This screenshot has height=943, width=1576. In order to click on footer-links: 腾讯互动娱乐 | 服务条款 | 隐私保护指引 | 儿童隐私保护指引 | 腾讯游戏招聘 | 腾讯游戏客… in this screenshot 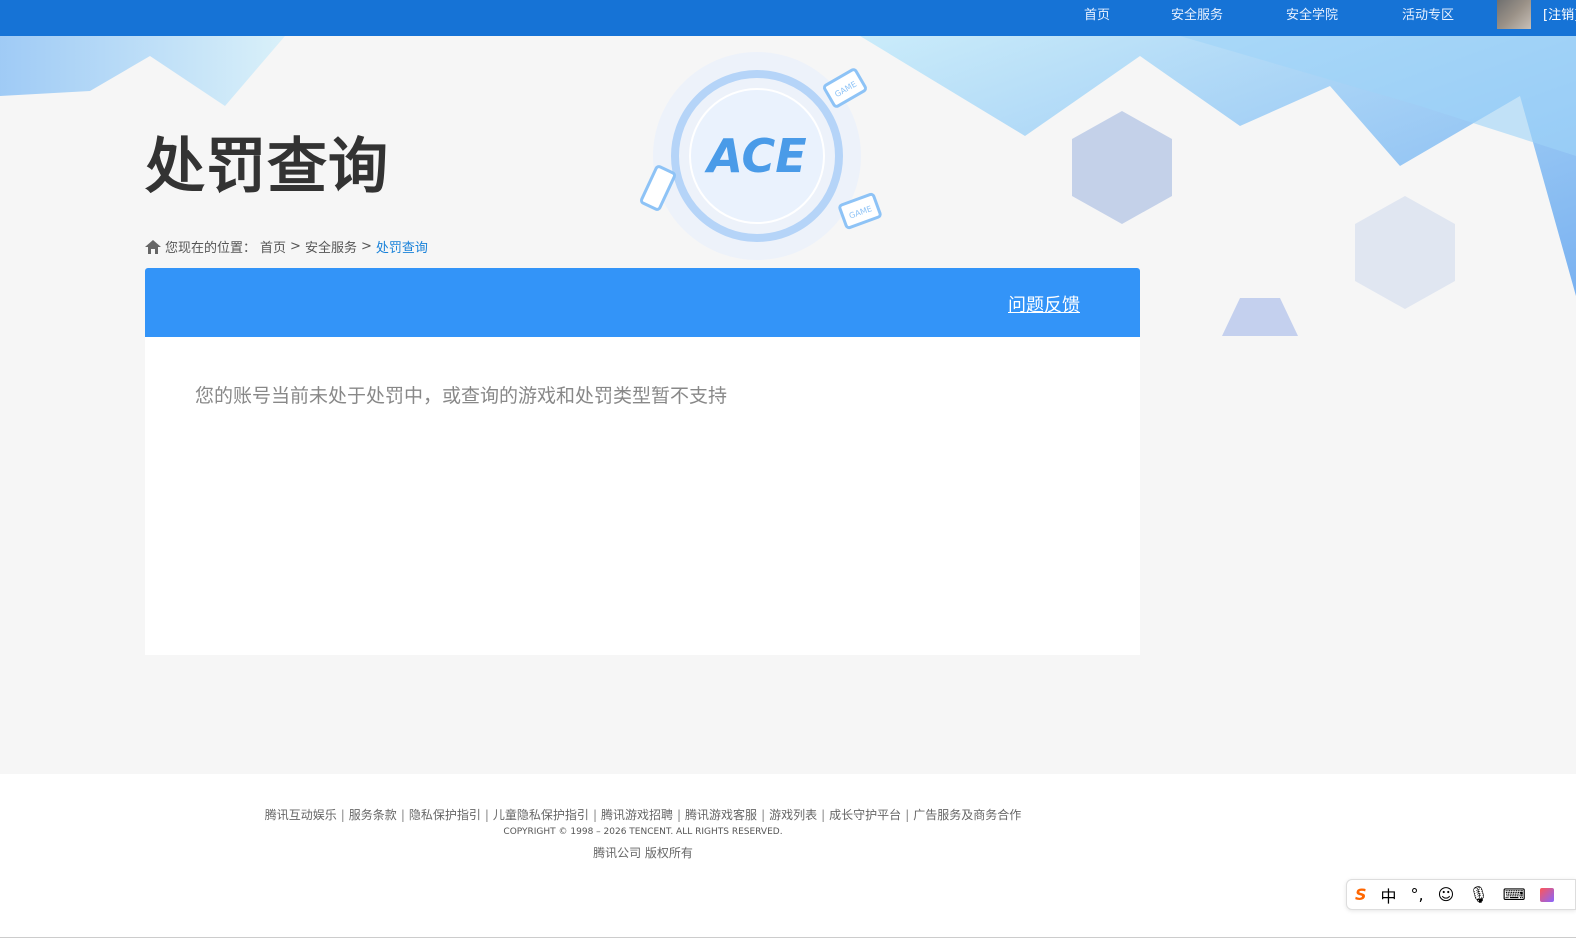, I will do `click(643, 814)`.